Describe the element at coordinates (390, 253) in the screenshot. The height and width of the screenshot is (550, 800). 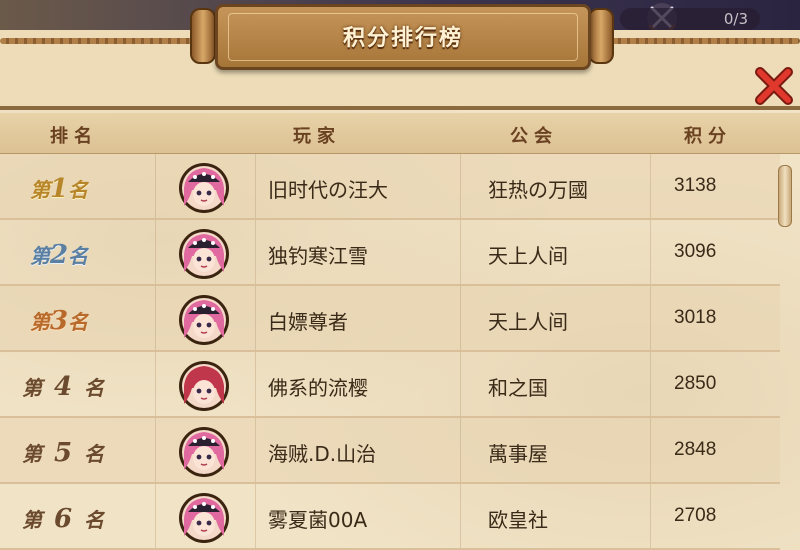
I see `table-row: 第2名 独钓寒江雪 天上人间 3096` at that location.